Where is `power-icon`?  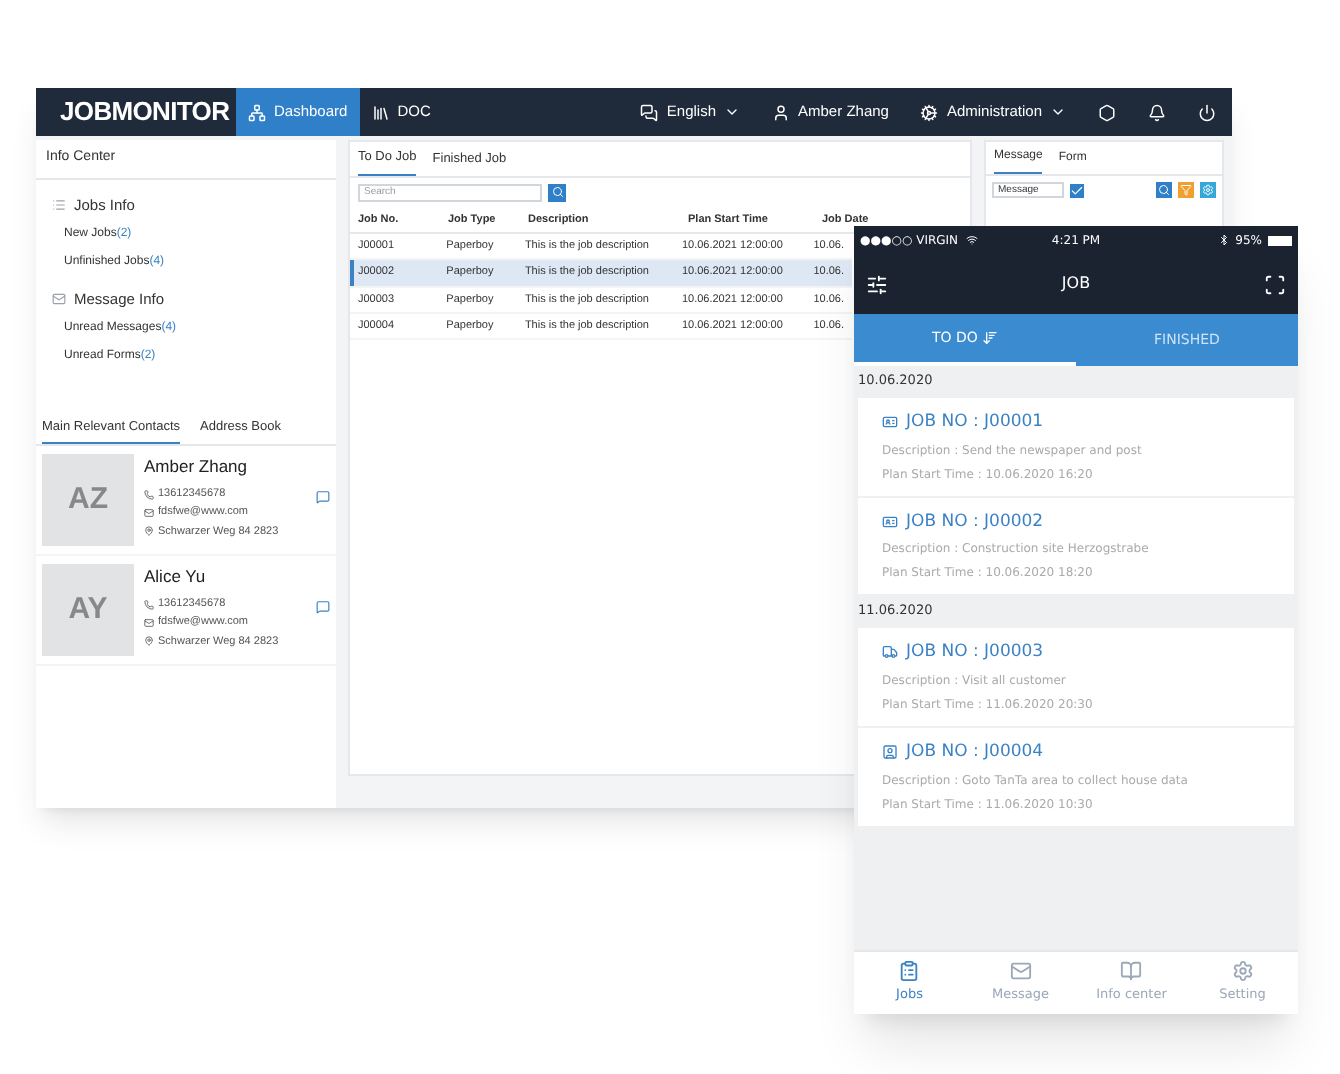
power-icon is located at coordinates (1207, 112).